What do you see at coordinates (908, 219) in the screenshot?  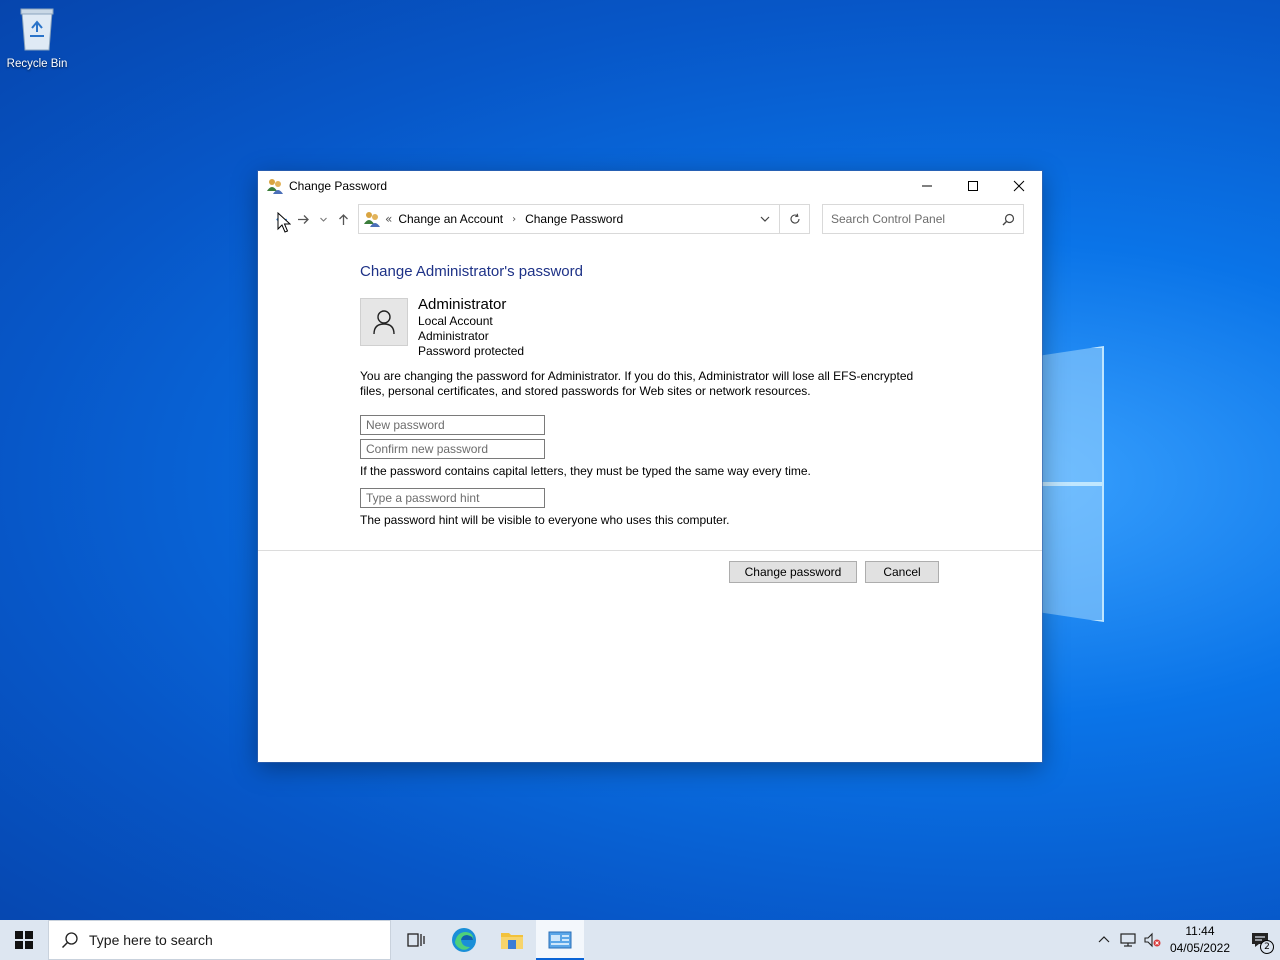 I see `search-input` at bounding box center [908, 219].